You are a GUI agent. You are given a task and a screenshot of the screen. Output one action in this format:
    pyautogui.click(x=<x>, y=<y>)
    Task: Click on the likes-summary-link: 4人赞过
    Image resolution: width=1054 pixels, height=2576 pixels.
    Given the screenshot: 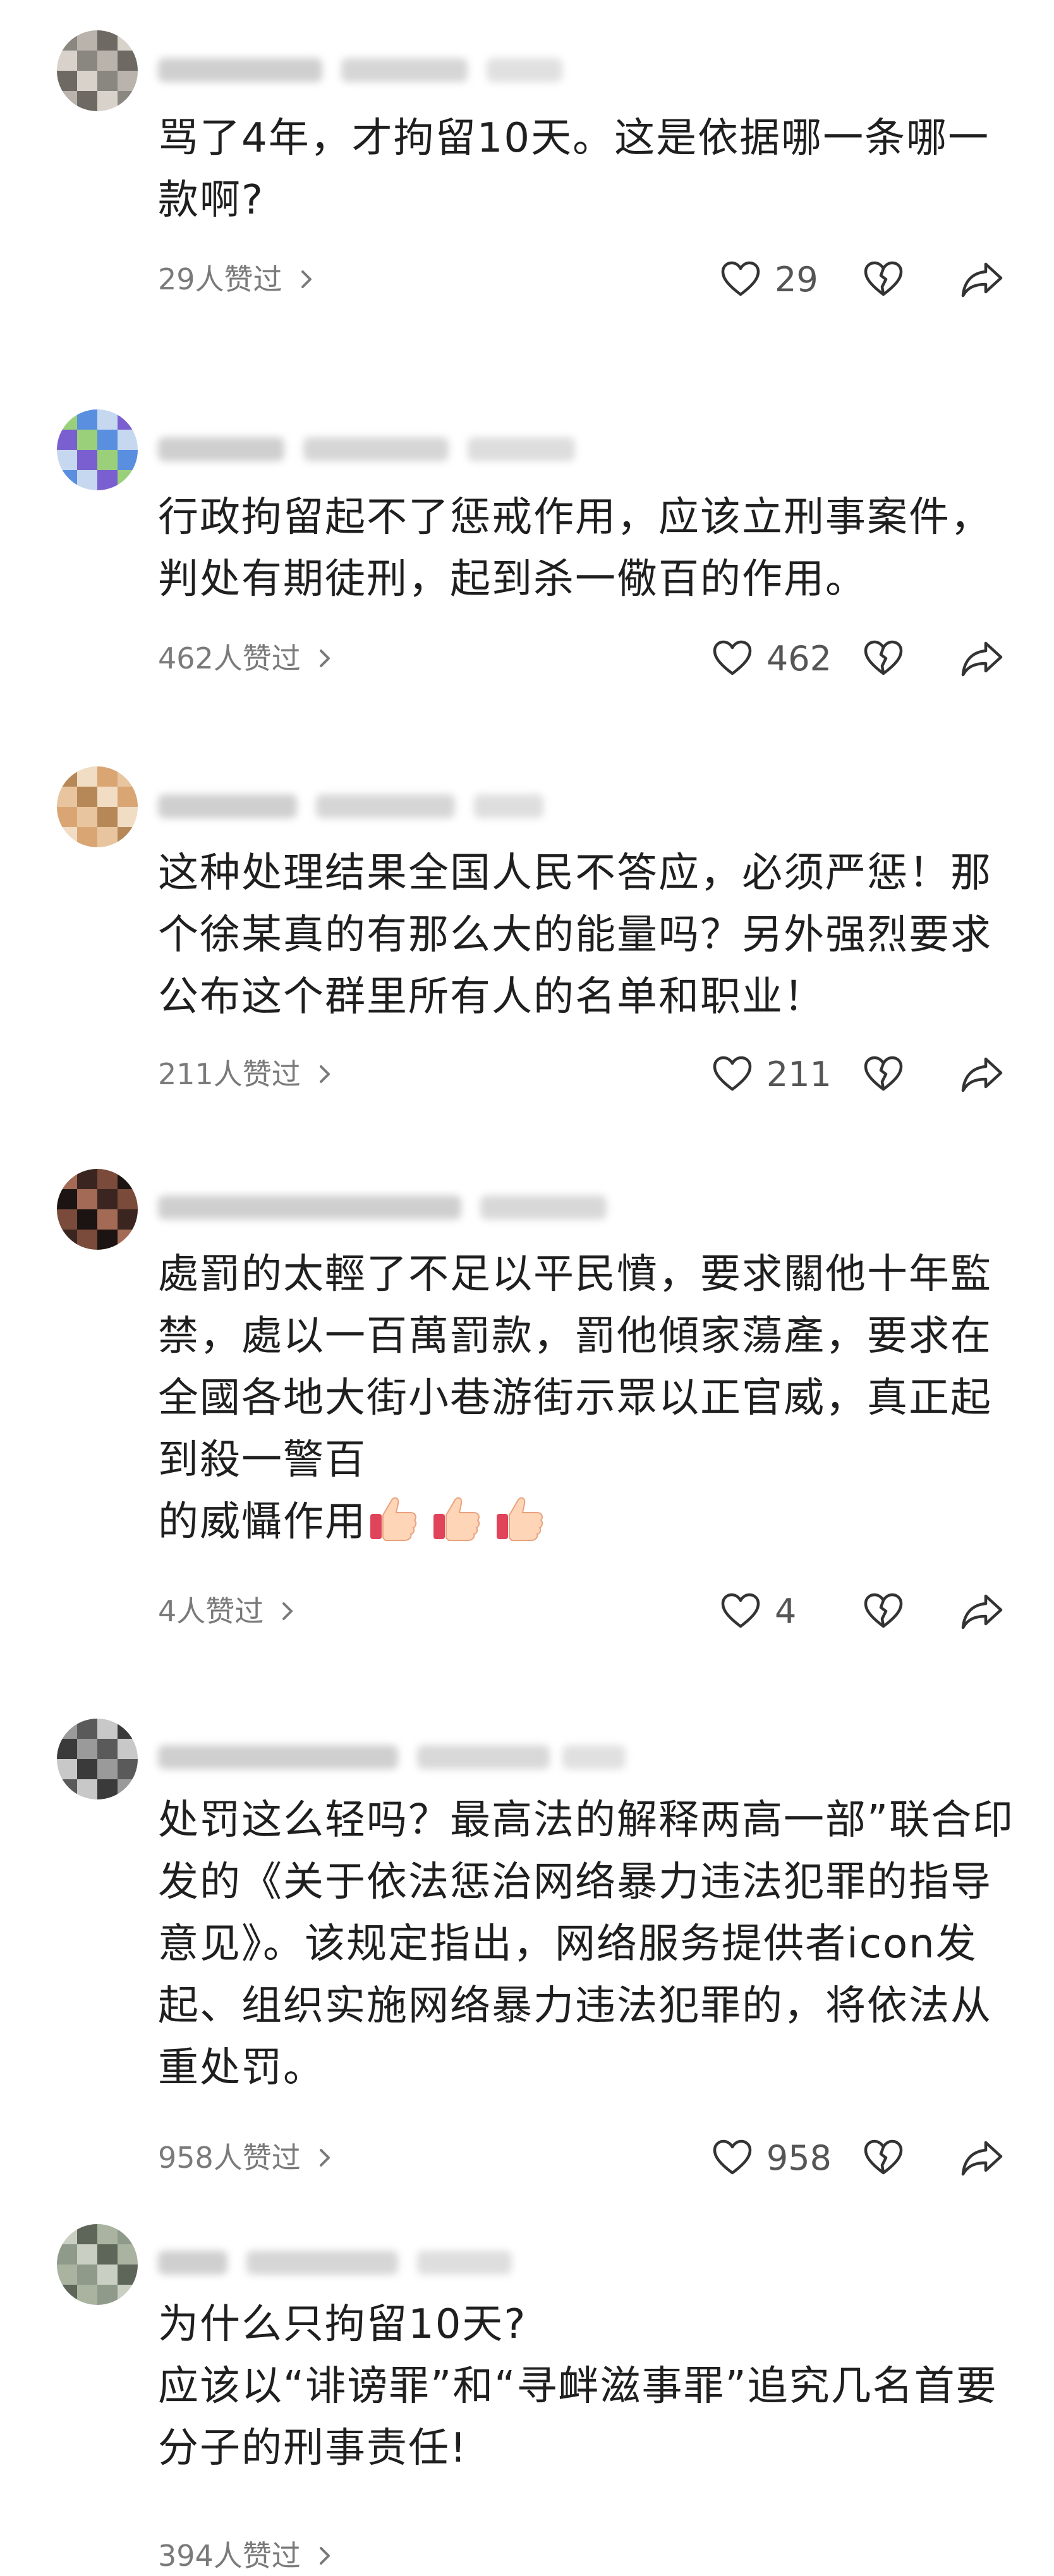 What is the action you would take?
    pyautogui.click(x=229, y=1611)
    